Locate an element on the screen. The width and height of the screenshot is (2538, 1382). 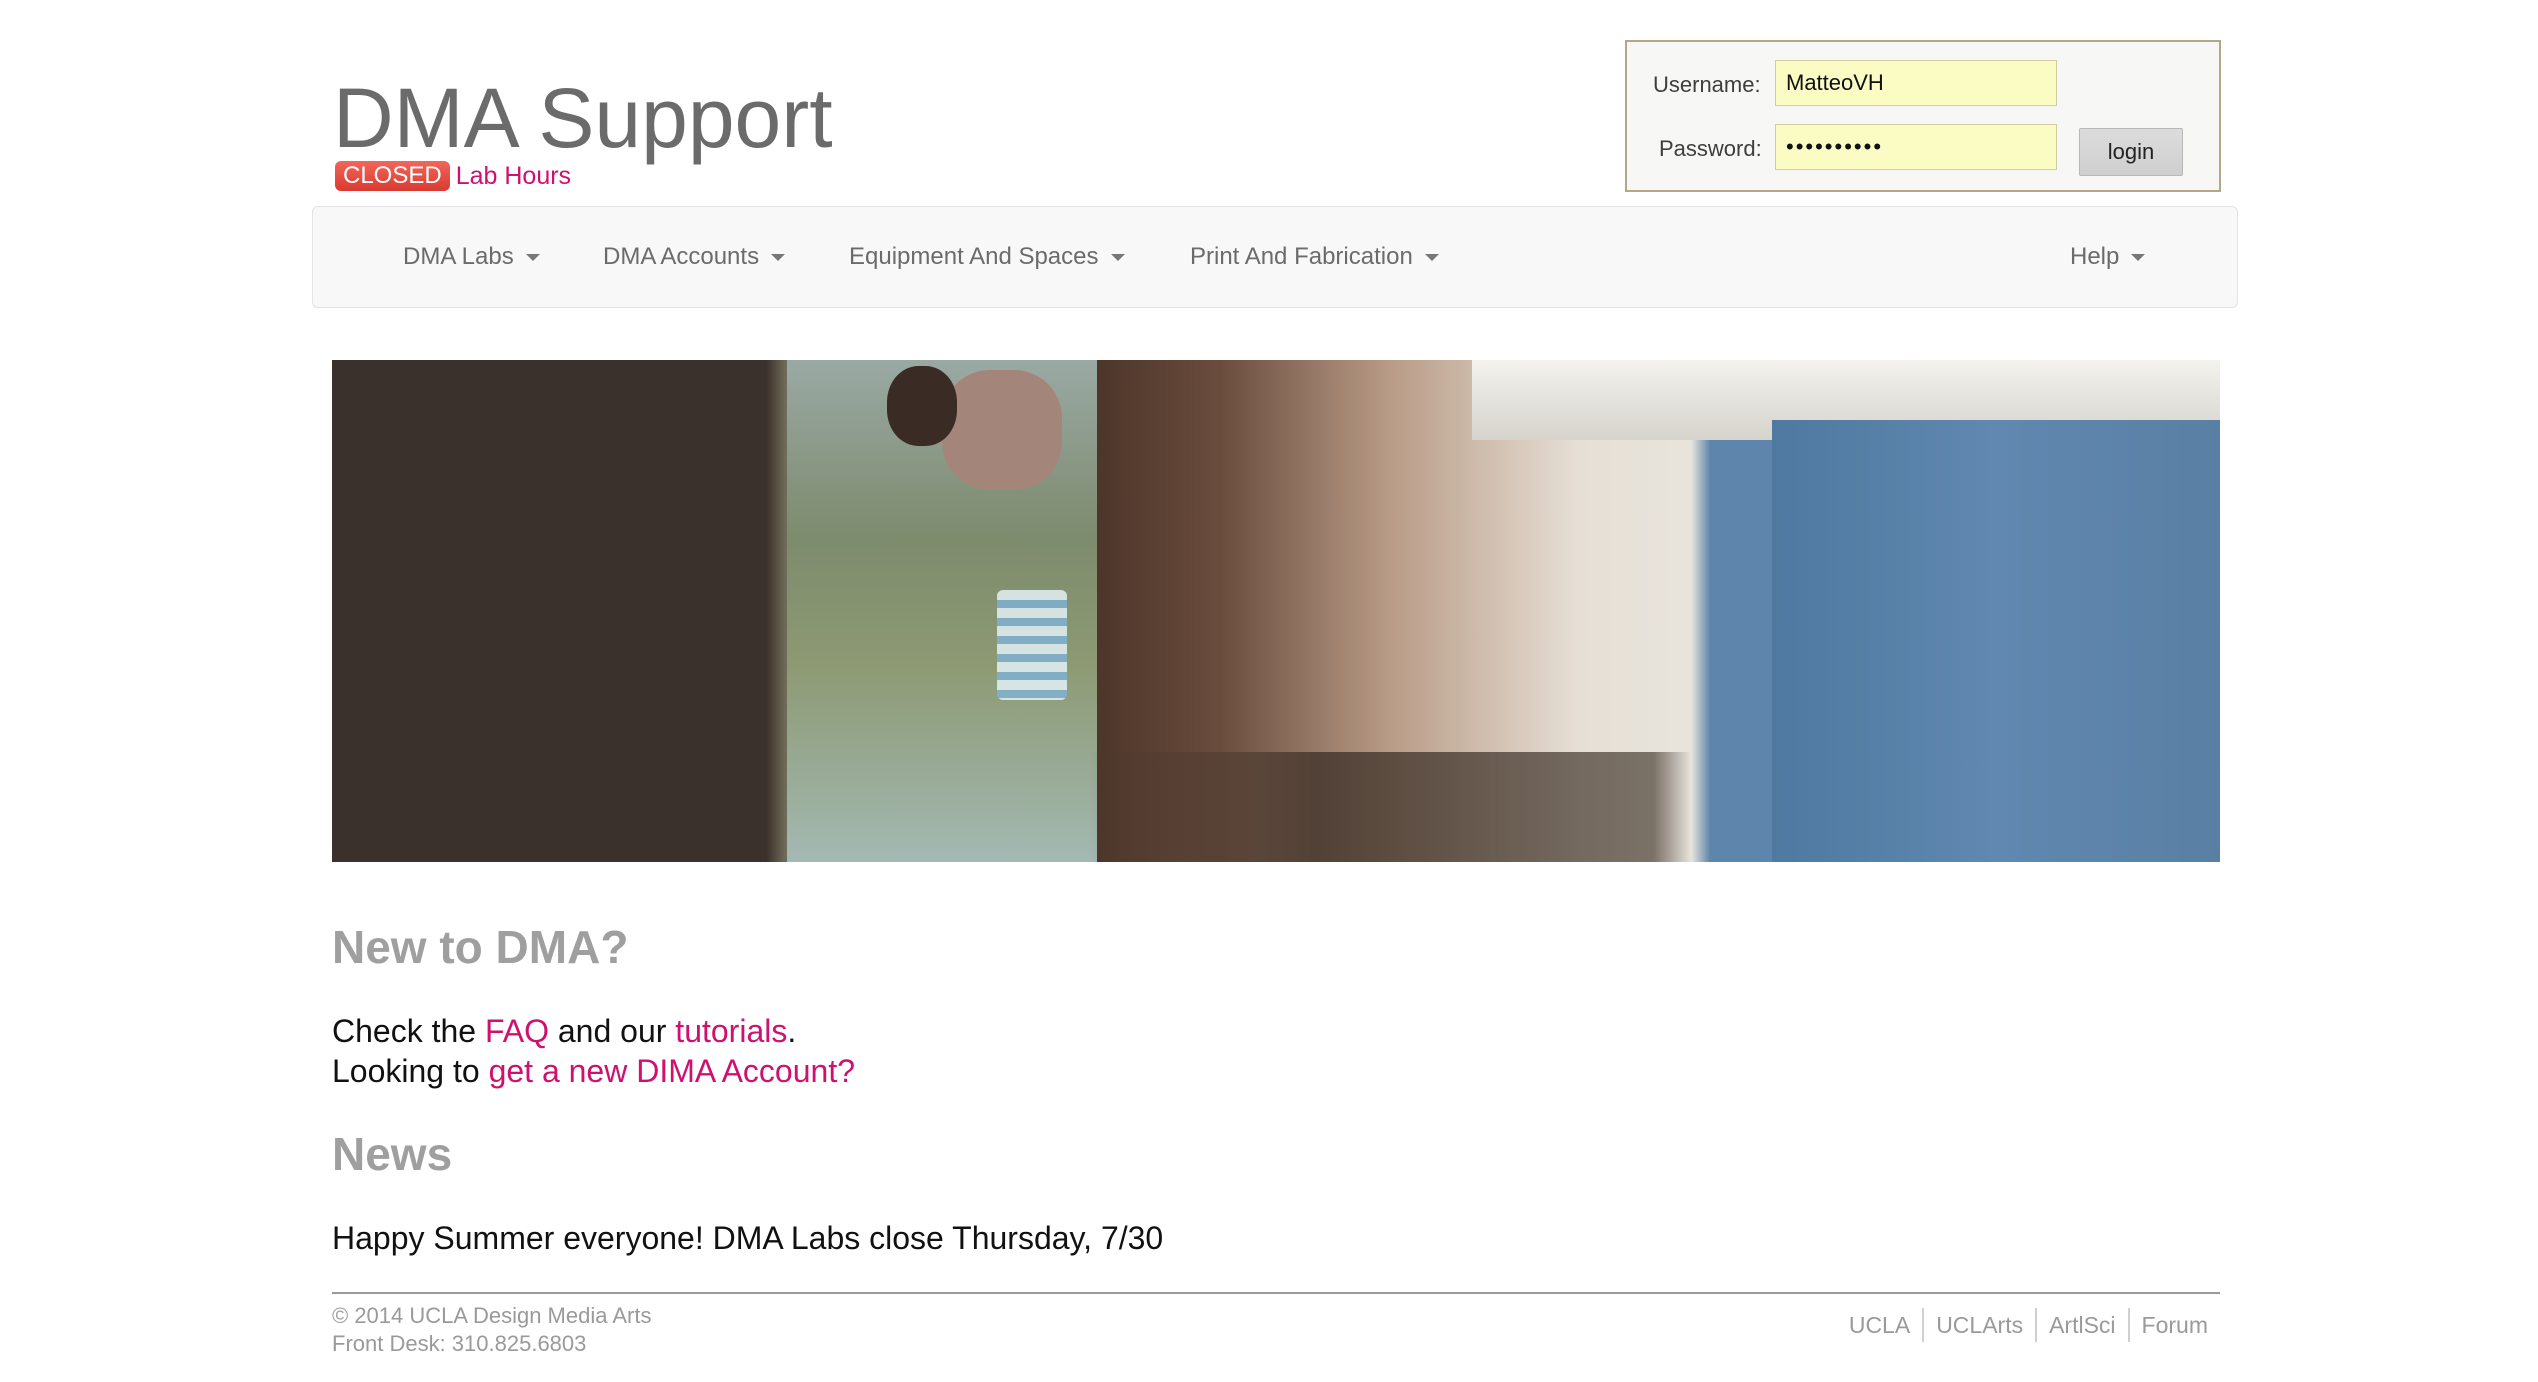
new-account-link: get a new DIMA Account? is located at coordinates (672, 1071).